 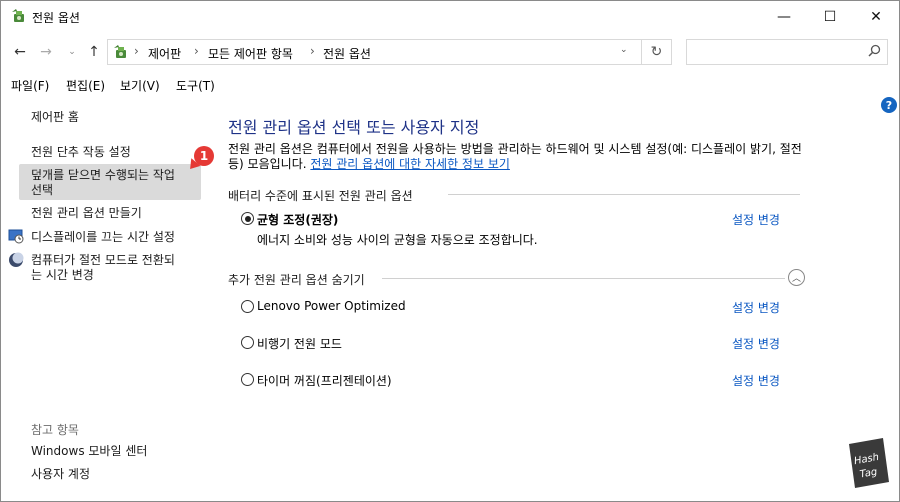 What do you see at coordinates (299, 343) in the screenshot?
I see `plan-airplane-name: 비행기 전원 모드` at bounding box center [299, 343].